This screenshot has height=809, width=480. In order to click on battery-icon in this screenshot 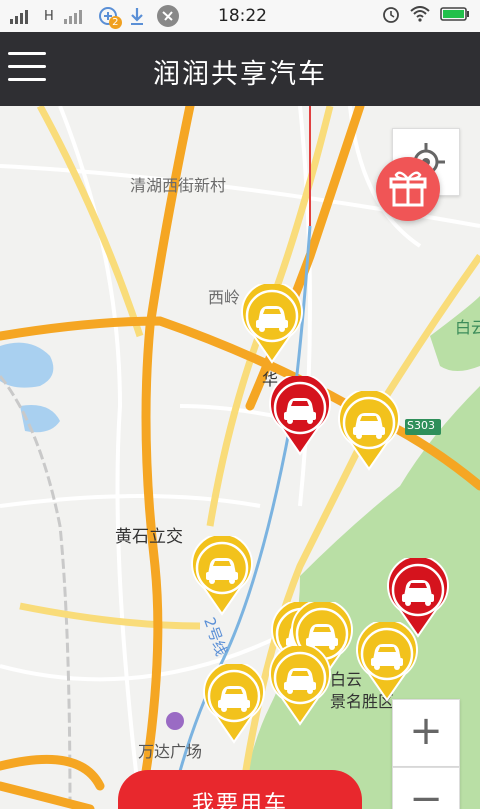, I will do `click(455, 16)`.